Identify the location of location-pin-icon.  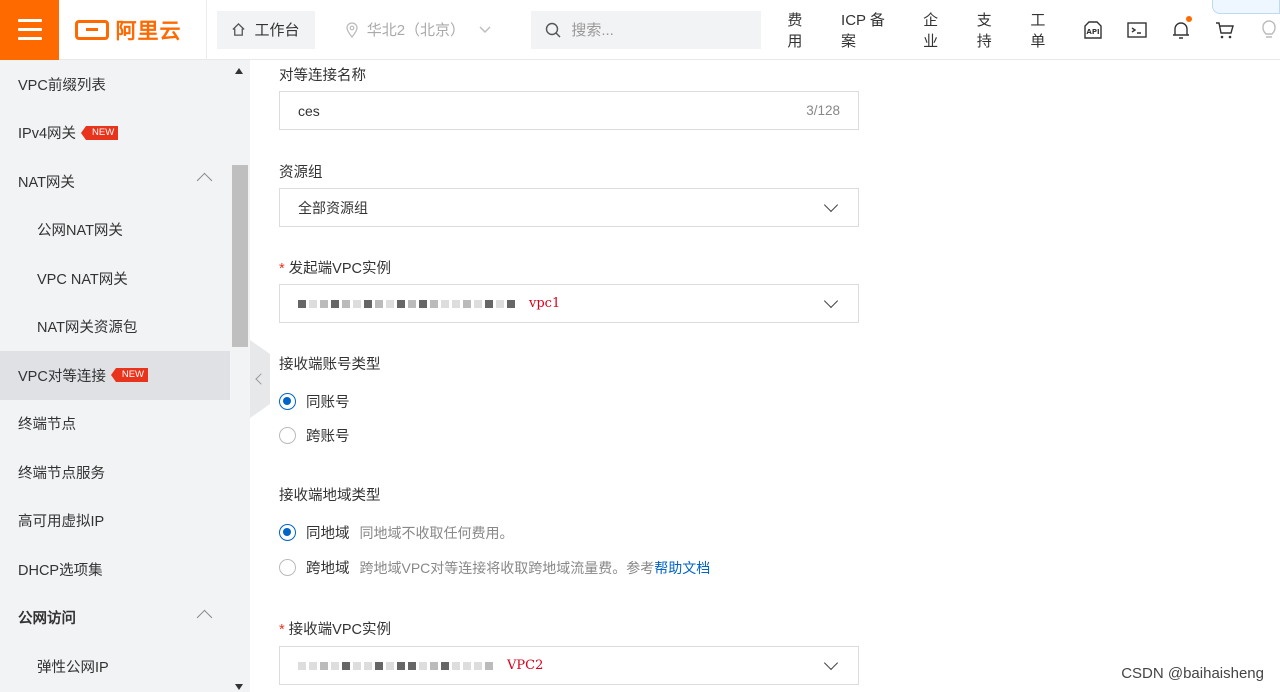
(352, 29).